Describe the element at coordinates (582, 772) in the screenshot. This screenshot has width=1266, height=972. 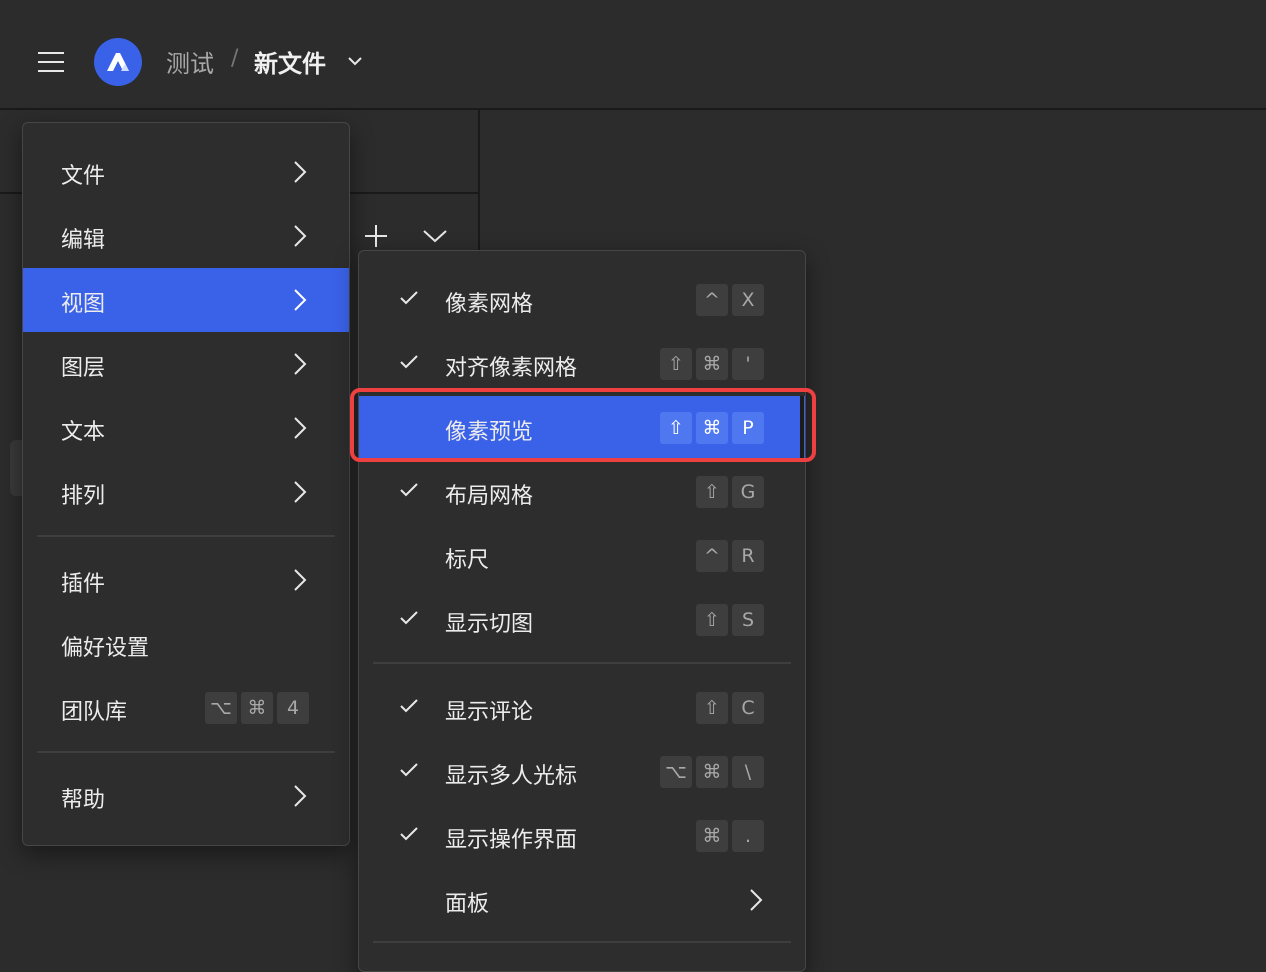
I see `submenu-item-show-multiplayer-cursors: 显示多人光标 ⌥ ⌘ \` at that location.